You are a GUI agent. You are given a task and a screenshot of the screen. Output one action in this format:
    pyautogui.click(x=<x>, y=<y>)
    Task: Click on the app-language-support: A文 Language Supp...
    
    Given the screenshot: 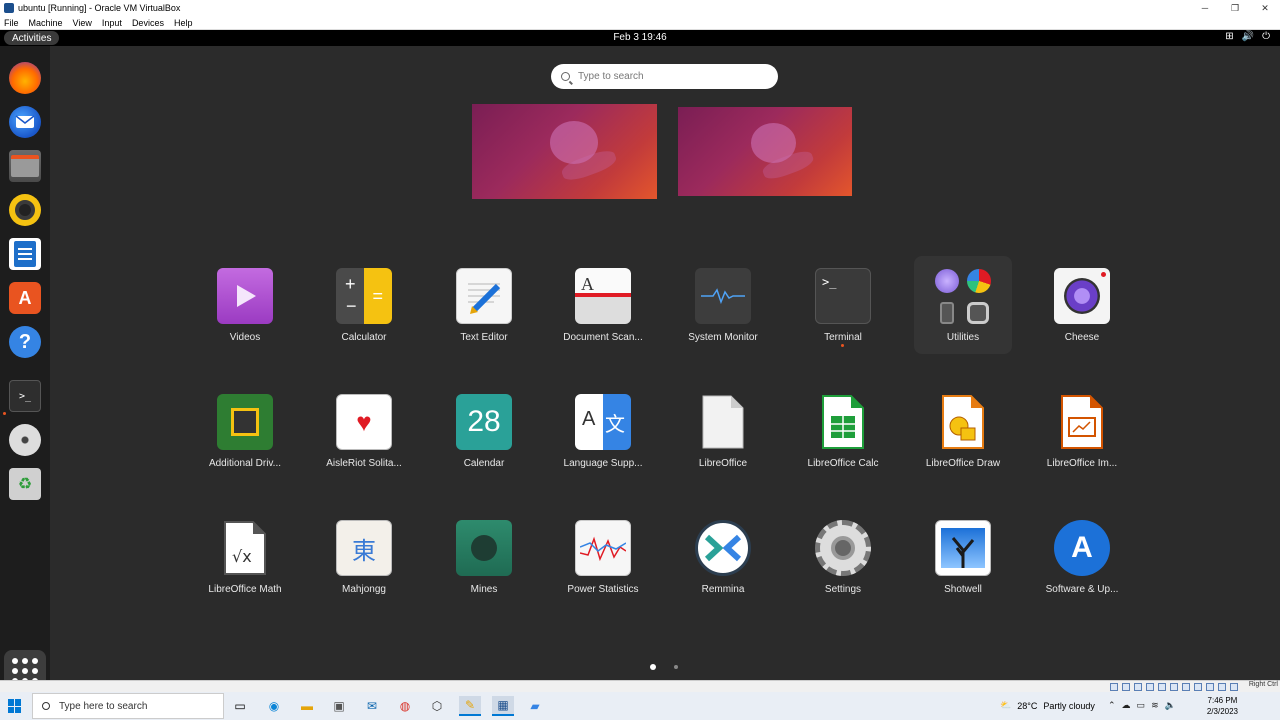 What is the action you would take?
    pyautogui.click(x=603, y=431)
    